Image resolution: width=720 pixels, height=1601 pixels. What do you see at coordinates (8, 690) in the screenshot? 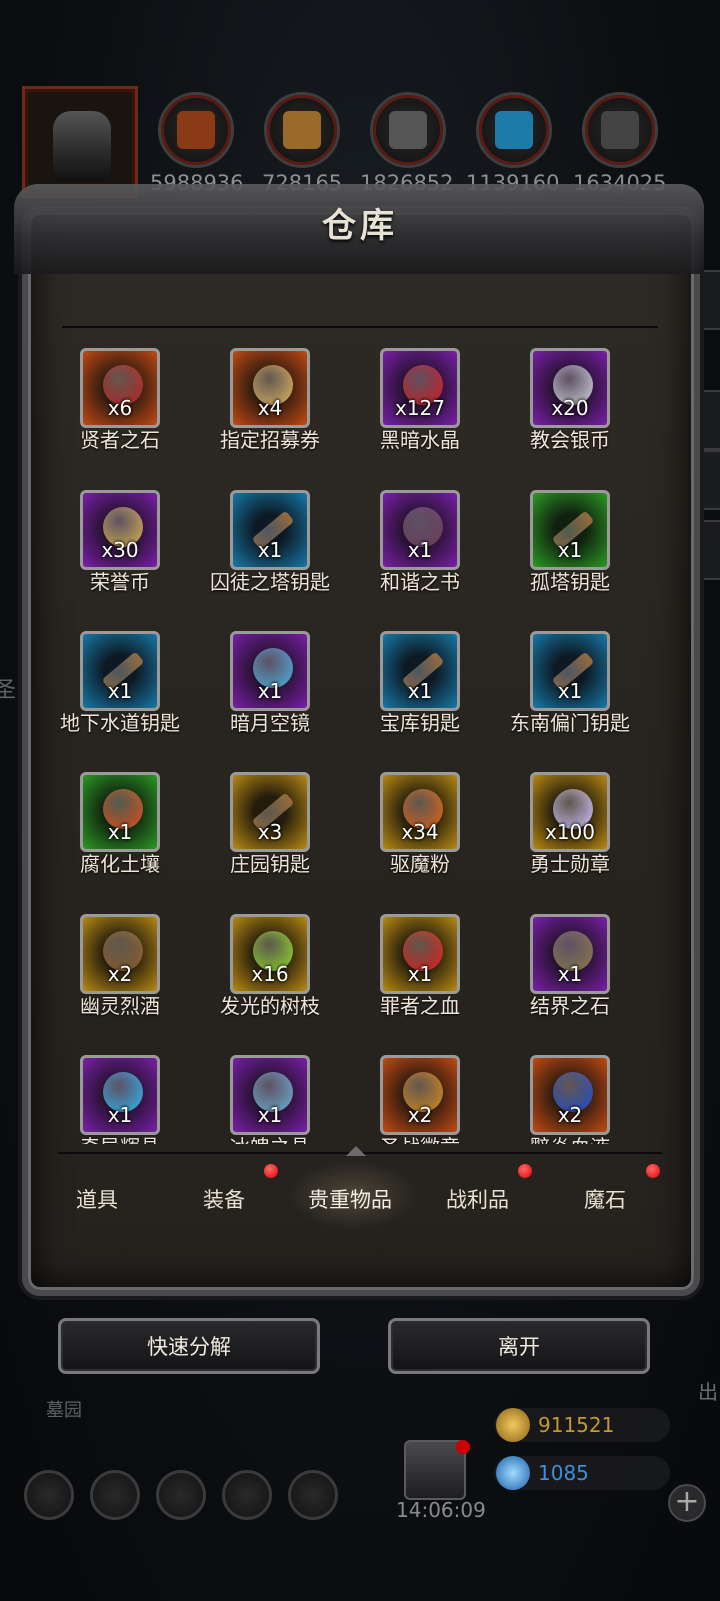
I see `background-label: 圣` at bounding box center [8, 690].